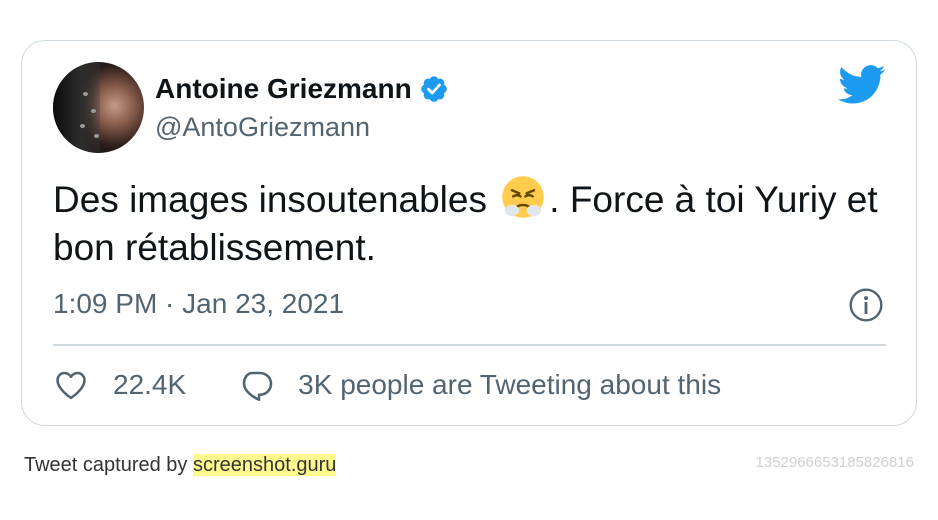 The height and width of the screenshot is (520, 938). What do you see at coordinates (866, 305) in the screenshot?
I see `info-icon` at bounding box center [866, 305].